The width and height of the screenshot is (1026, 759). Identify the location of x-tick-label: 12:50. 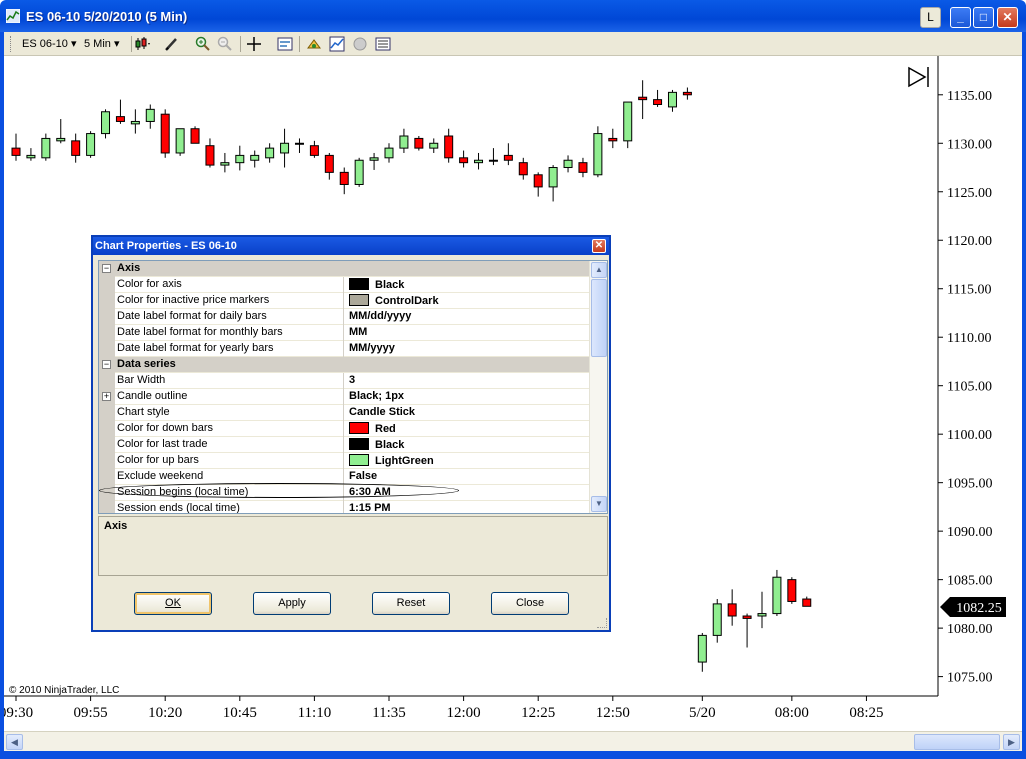
(613, 713).